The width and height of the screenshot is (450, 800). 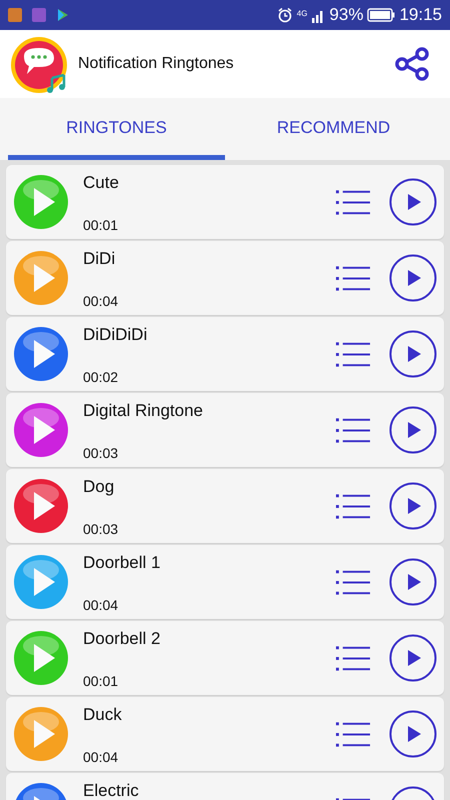 What do you see at coordinates (225, 786) in the screenshot?
I see `ringtone-card: Electric` at bounding box center [225, 786].